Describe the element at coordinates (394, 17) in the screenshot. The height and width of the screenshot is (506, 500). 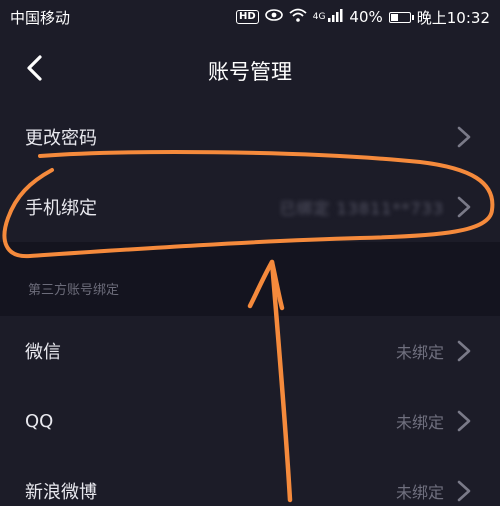
I see `battery-fill` at that location.